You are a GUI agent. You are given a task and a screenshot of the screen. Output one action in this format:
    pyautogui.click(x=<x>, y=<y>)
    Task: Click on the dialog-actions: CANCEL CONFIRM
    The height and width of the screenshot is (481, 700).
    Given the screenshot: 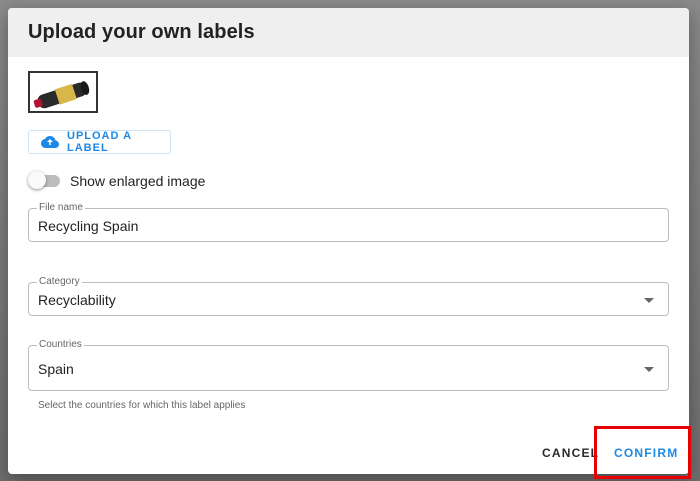 What is the action you would take?
    pyautogui.click(x=348, y=444)
    